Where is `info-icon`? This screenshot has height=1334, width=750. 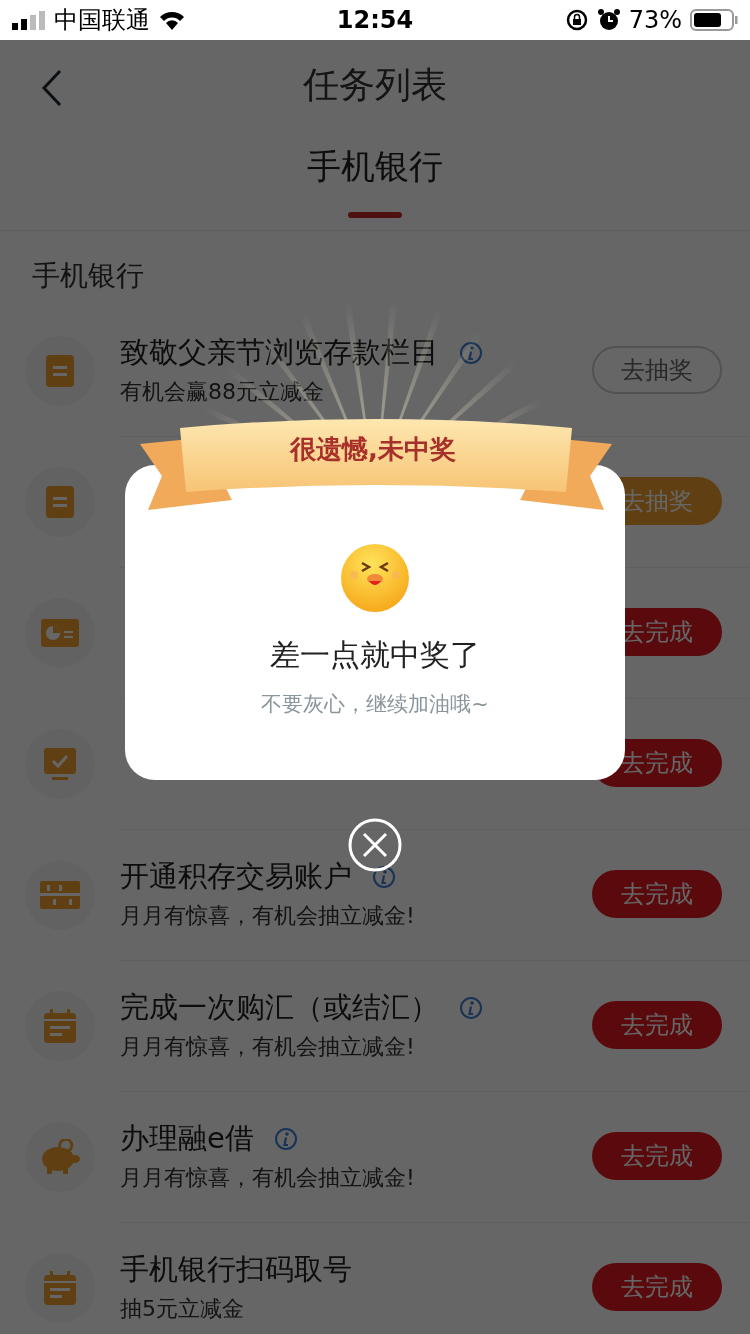
info-icon is located at coordinates (384, 877).